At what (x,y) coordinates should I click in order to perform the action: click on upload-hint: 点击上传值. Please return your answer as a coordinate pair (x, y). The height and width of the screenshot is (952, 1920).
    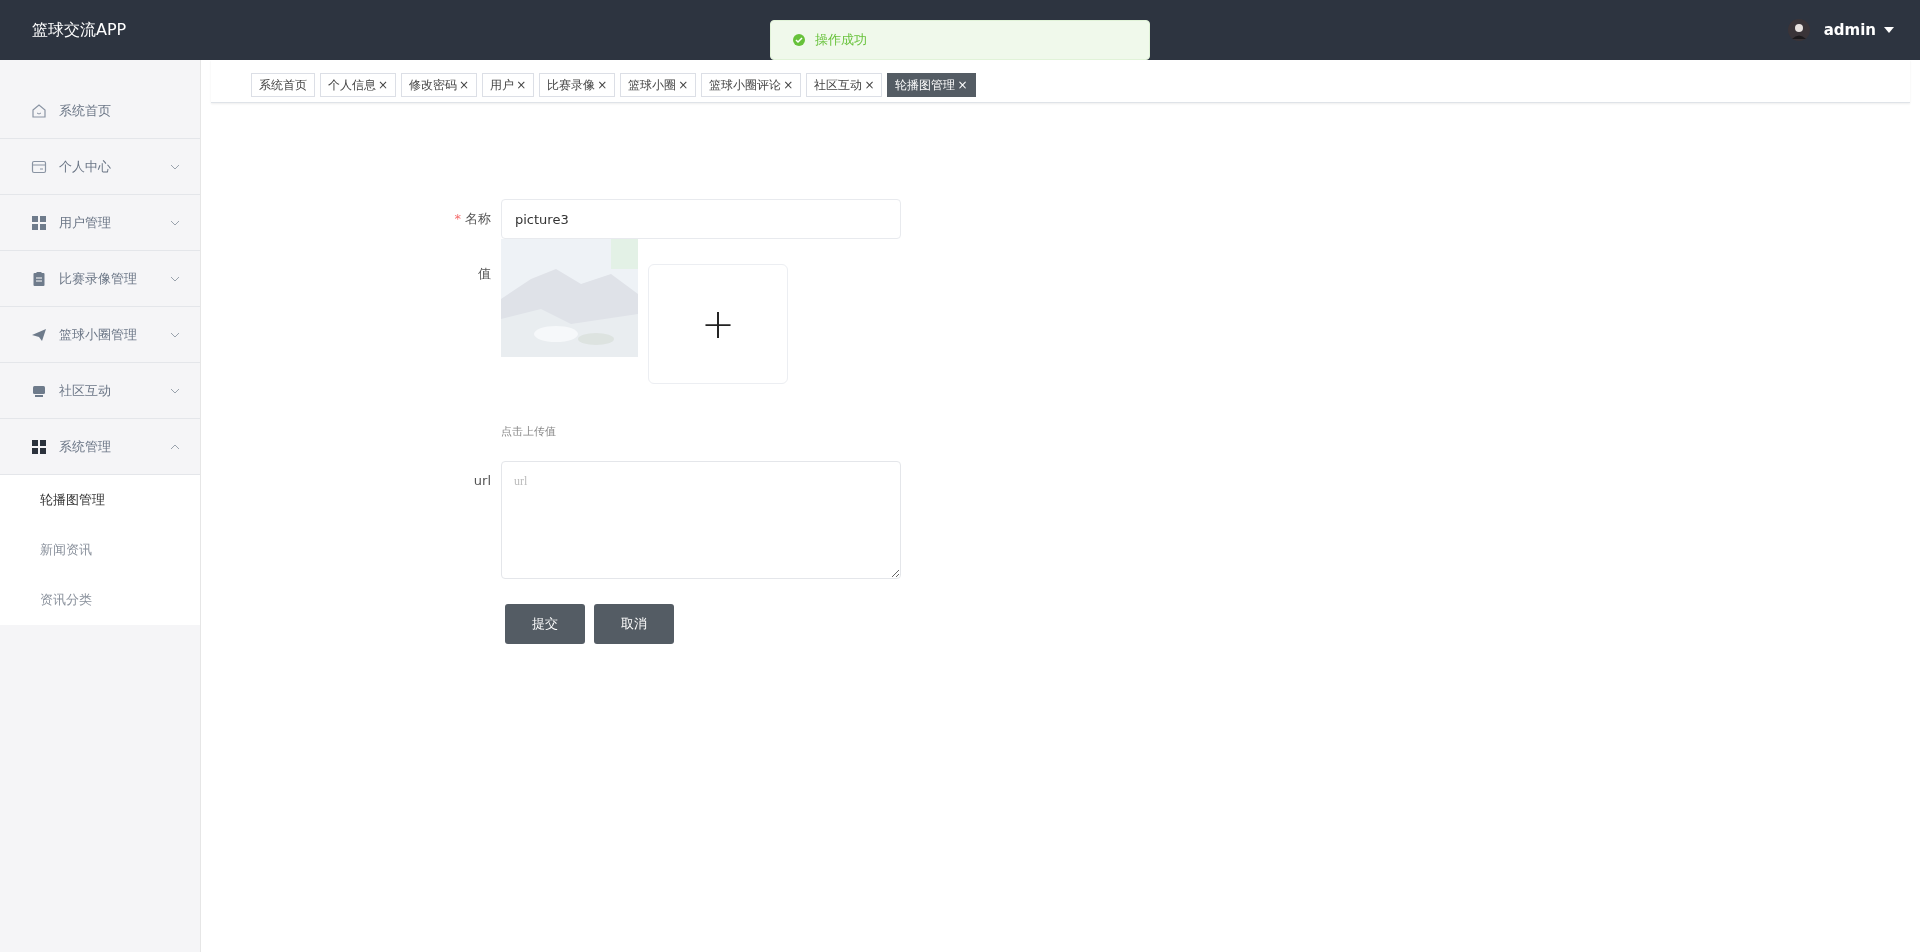
    Looking at the image, I should click on (529, 431).